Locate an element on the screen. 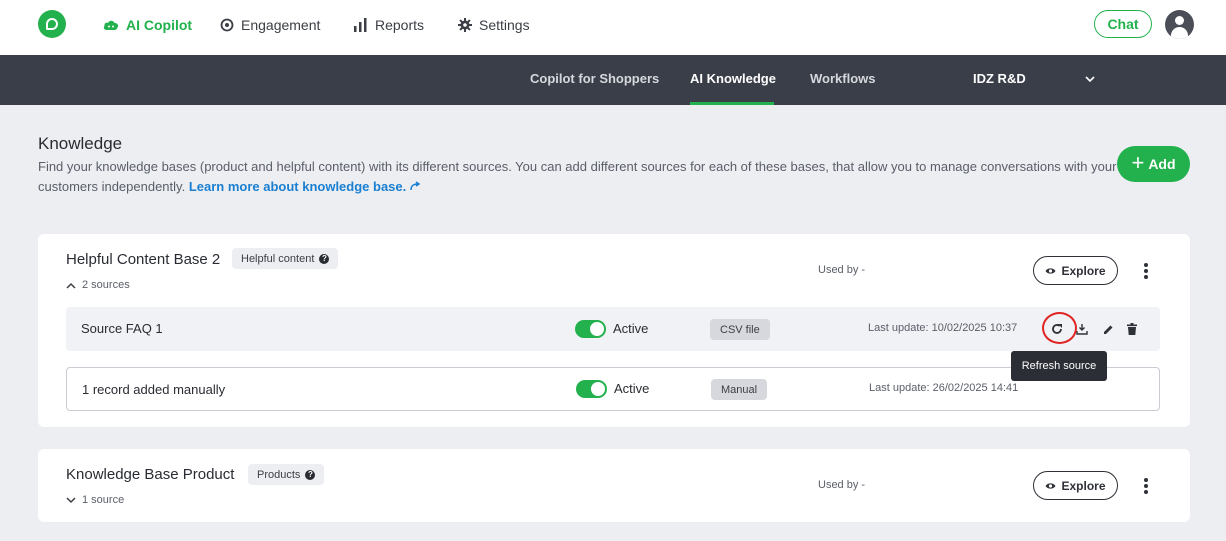  bar-chart-icon is located at coordinates (360, 25).